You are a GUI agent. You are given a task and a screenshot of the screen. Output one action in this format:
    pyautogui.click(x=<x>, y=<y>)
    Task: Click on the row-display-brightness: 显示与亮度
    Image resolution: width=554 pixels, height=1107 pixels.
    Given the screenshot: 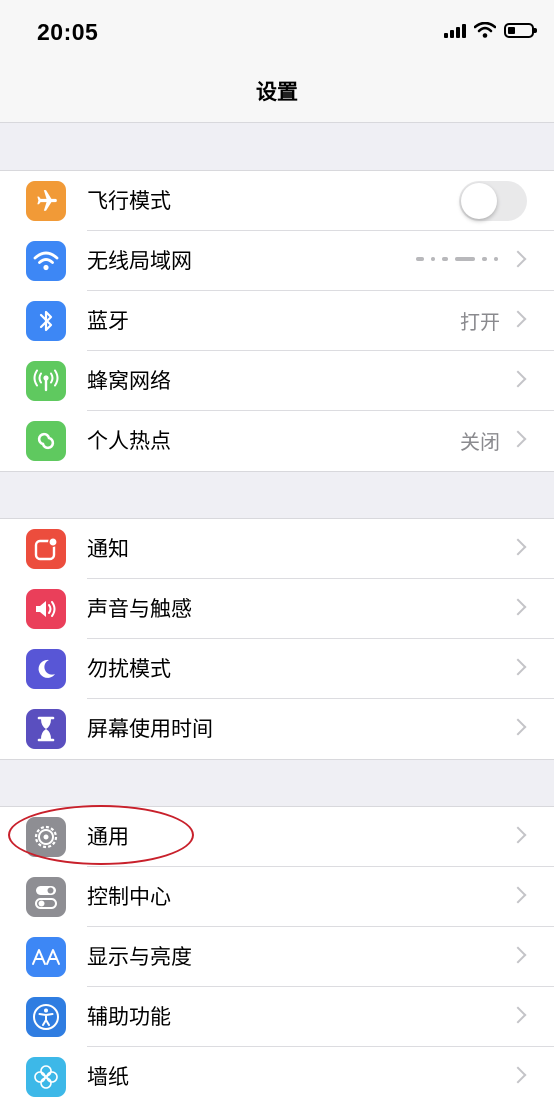 What is the action you would take?
    pyautogui.click(x=277, y=957)
    